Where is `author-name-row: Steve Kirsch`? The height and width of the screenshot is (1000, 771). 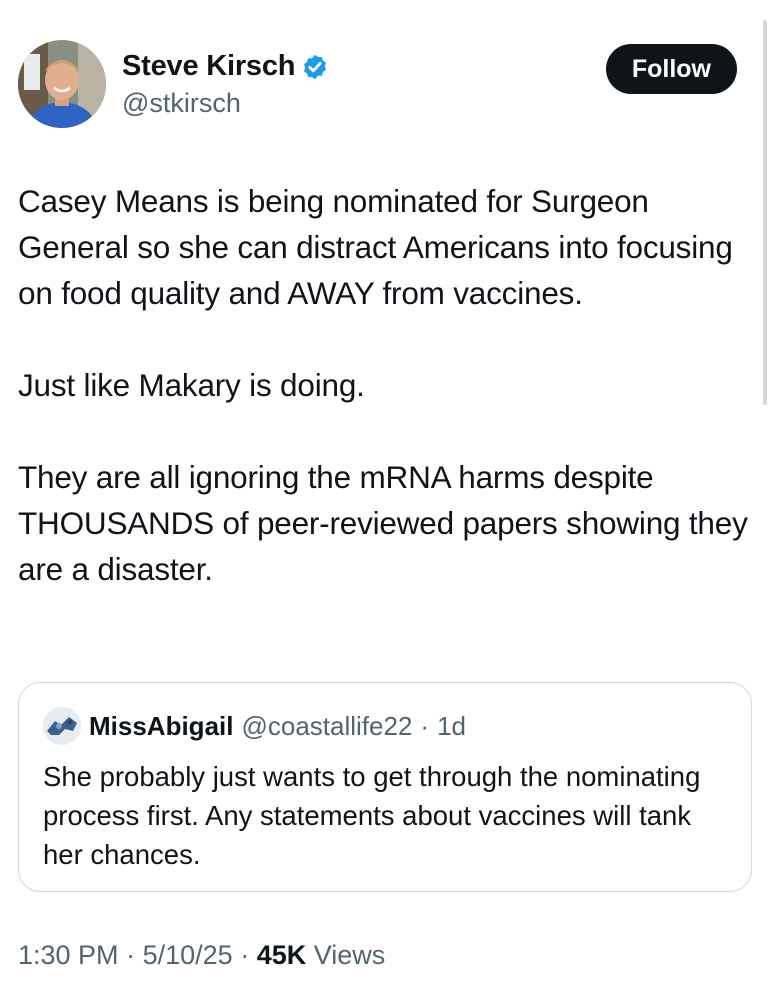 author-name-row: Steve Kirsch is located at coordinates (225, 66).